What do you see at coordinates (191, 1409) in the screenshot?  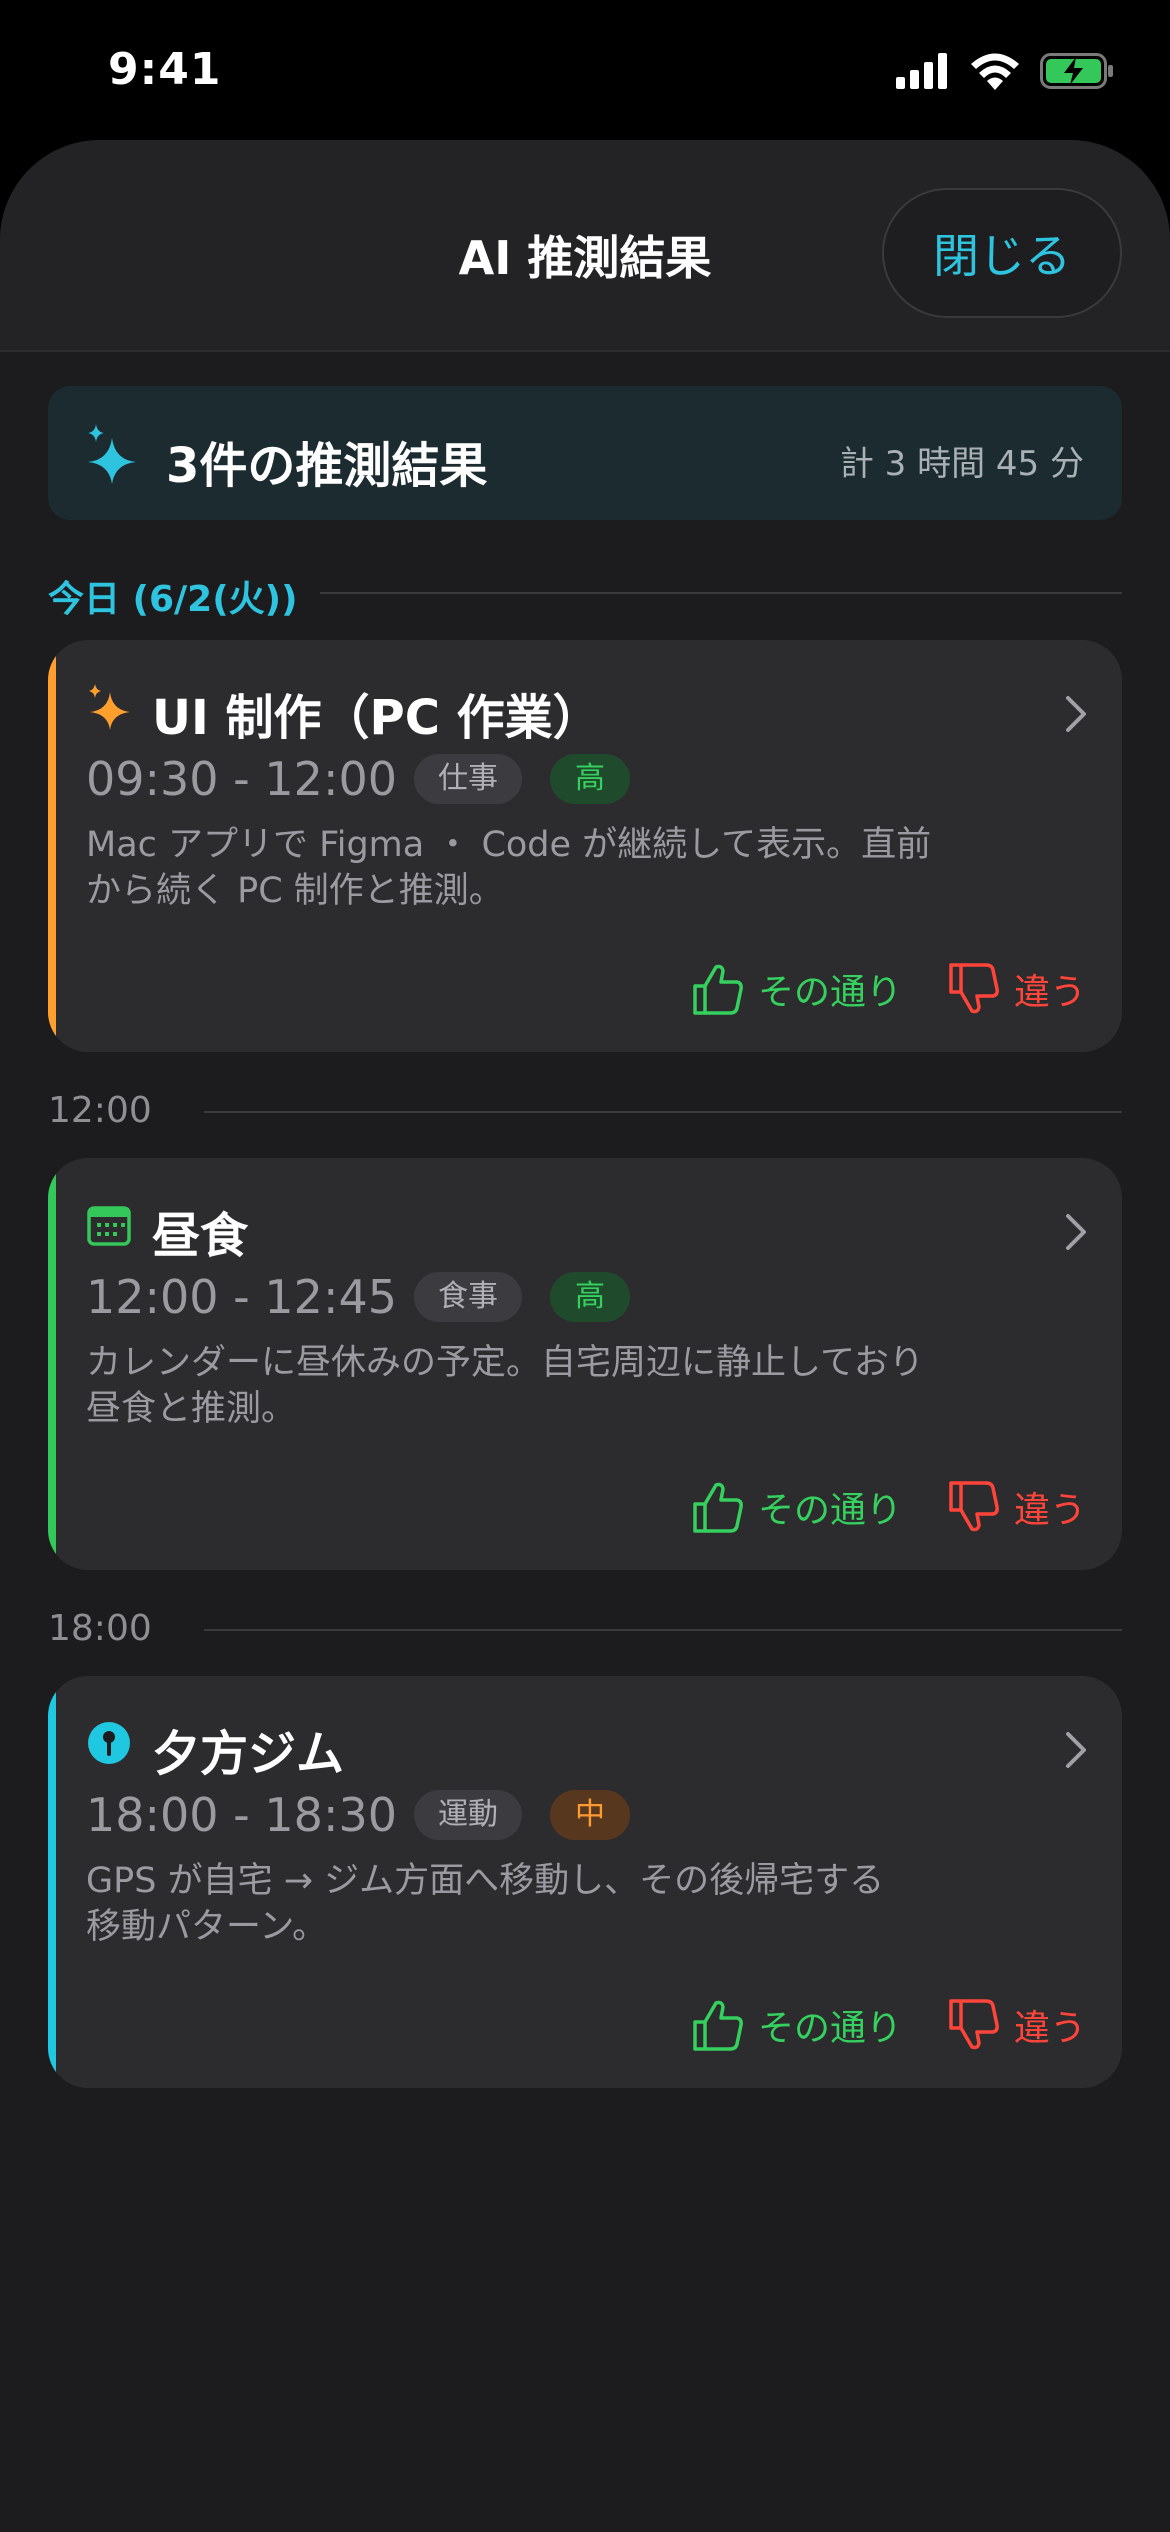 I see `card-description-line: 昼食と推測。` at bounding box center [191, 1409].